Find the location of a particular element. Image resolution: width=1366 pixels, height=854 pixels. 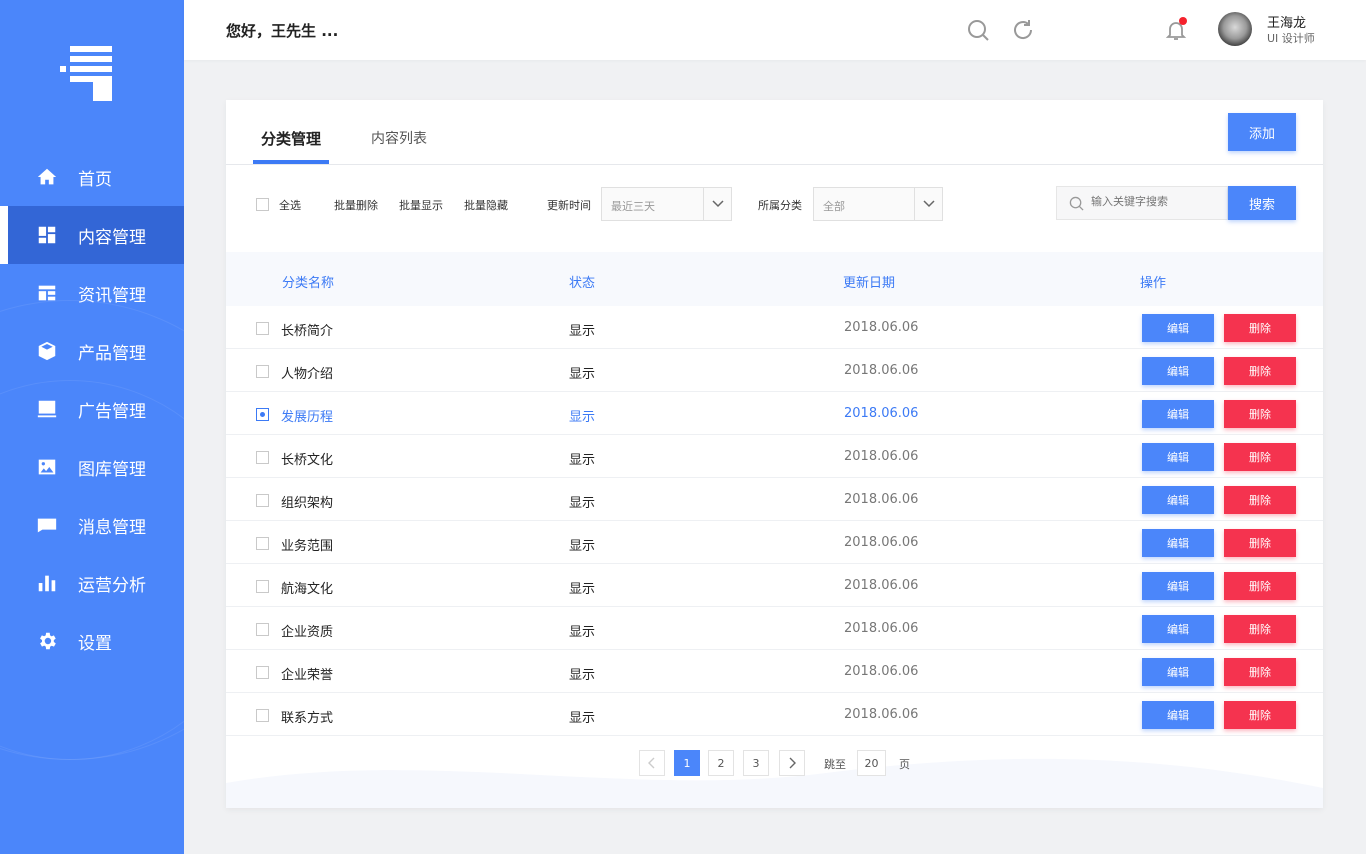

sidebar-item-7: 运营分析 is located at coordinates (92, 583).